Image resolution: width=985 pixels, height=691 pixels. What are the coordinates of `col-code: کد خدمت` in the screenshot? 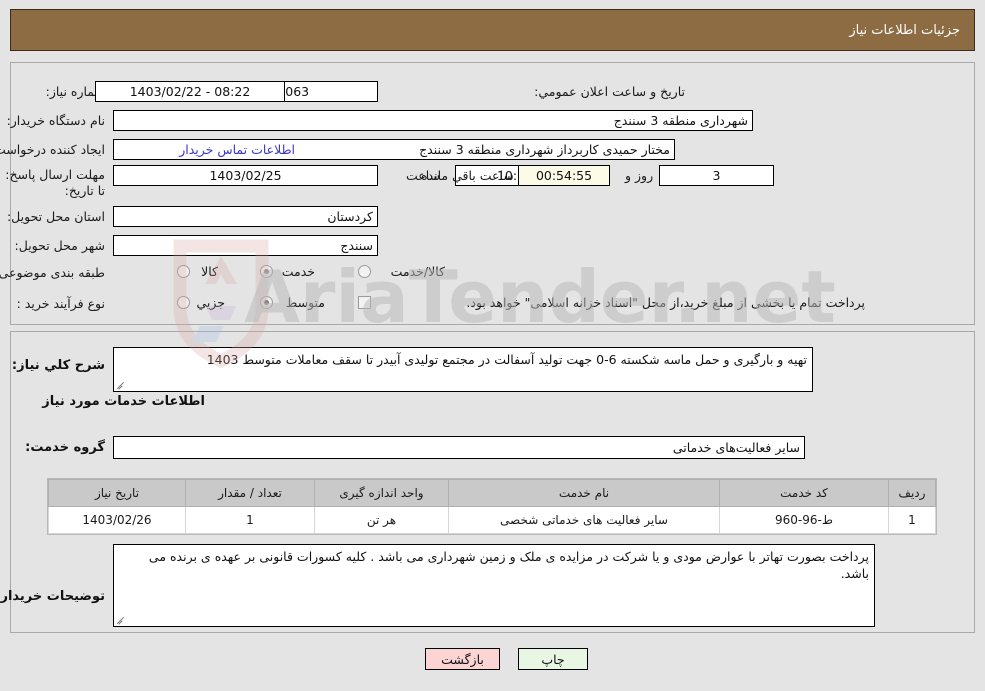 It's located at (804, 493).